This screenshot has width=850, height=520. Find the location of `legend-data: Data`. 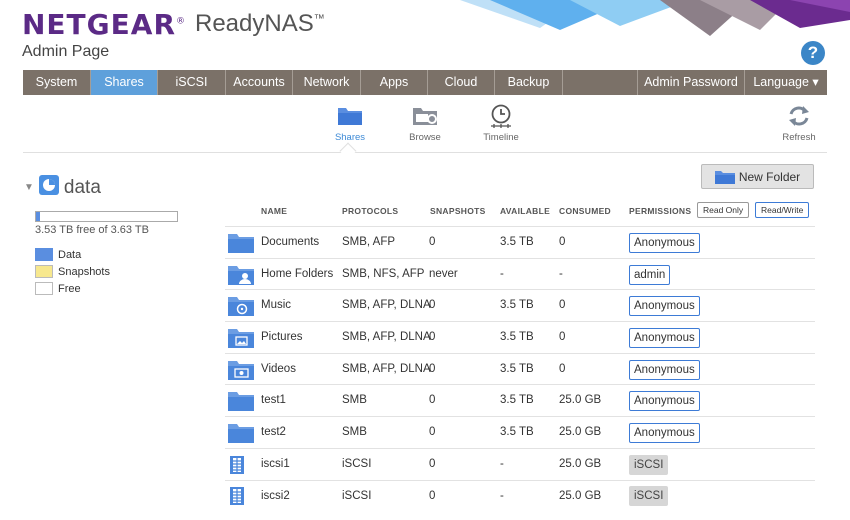

legend-data: Data is located at coordinates (72, 254).